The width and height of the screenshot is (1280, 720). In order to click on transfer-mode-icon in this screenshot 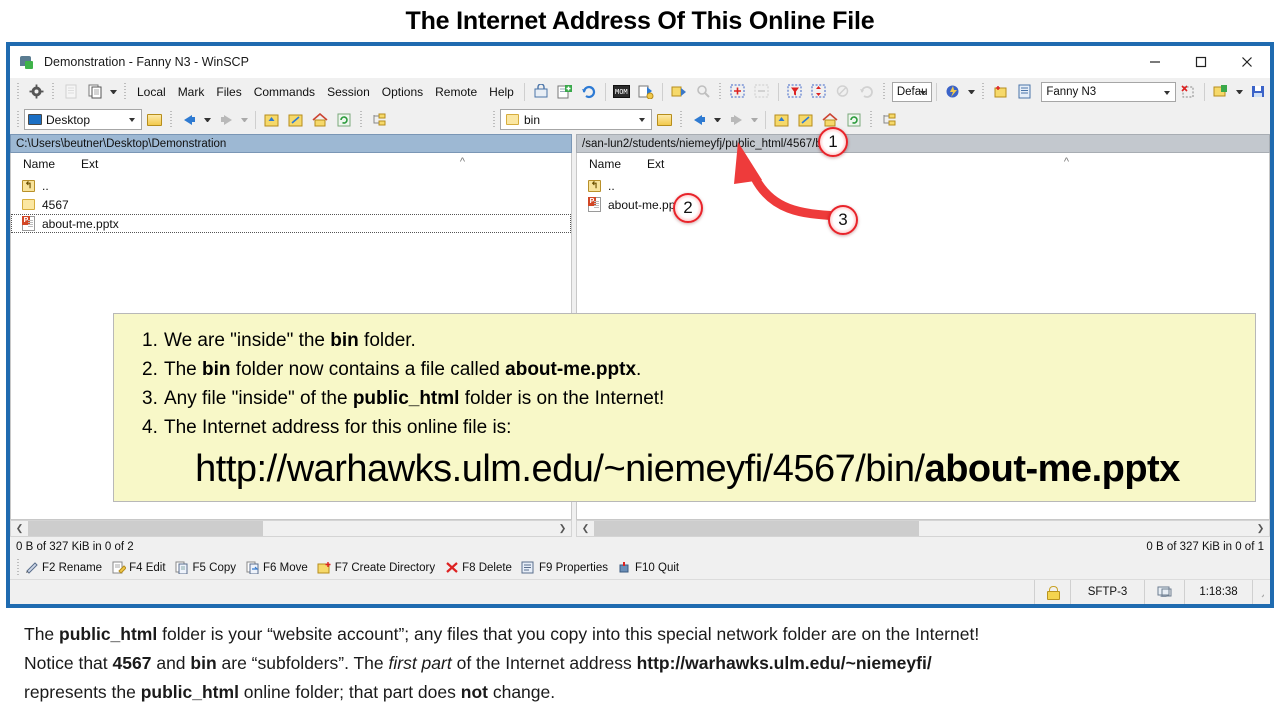, I will do `click(953, 91)`.